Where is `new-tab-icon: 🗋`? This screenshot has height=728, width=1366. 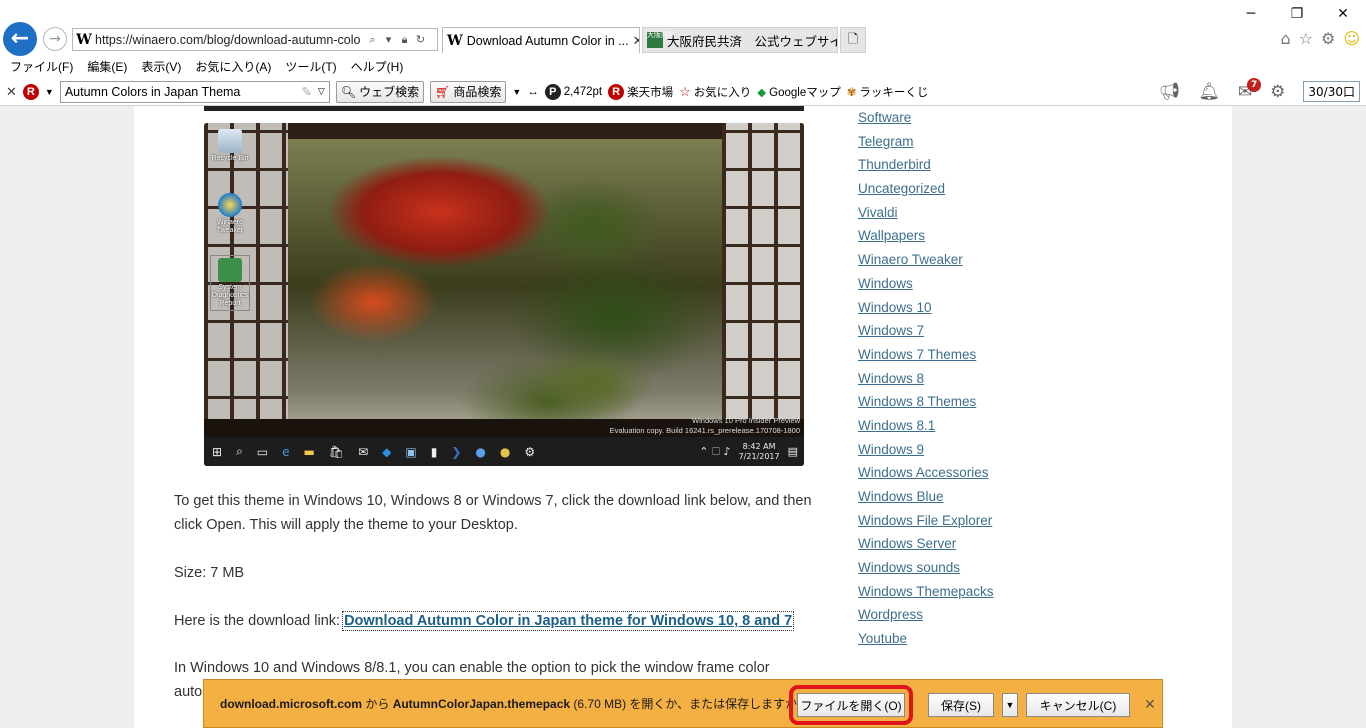 new-tab-icon: 🗋 is located at coordinates (853, 38).